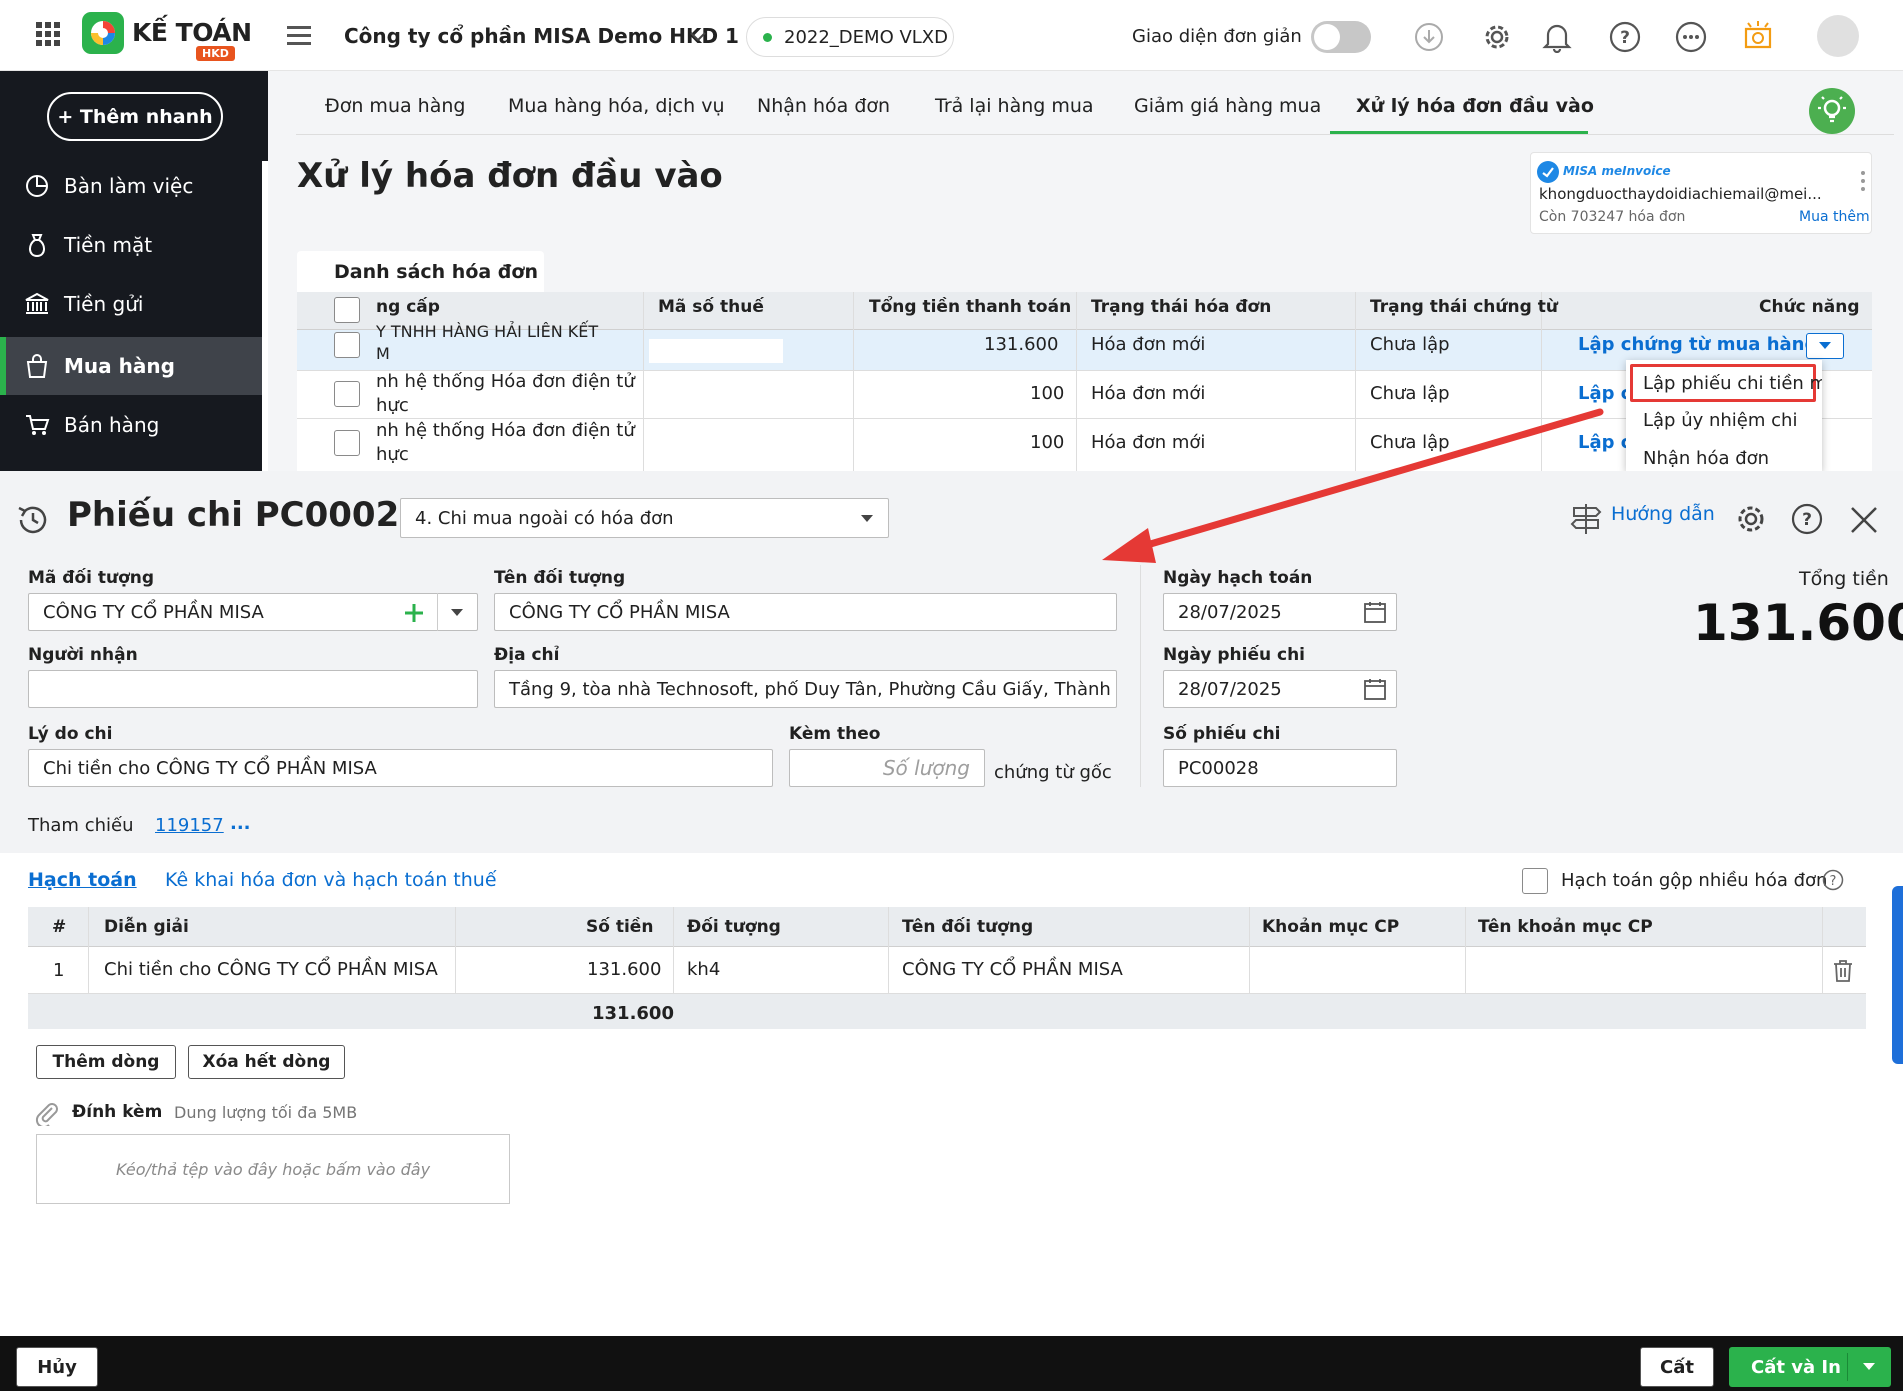 The width and height of the screenshot is (1903, 1391). I want to click on grid-cell-object: kh4, so click(703, 969).